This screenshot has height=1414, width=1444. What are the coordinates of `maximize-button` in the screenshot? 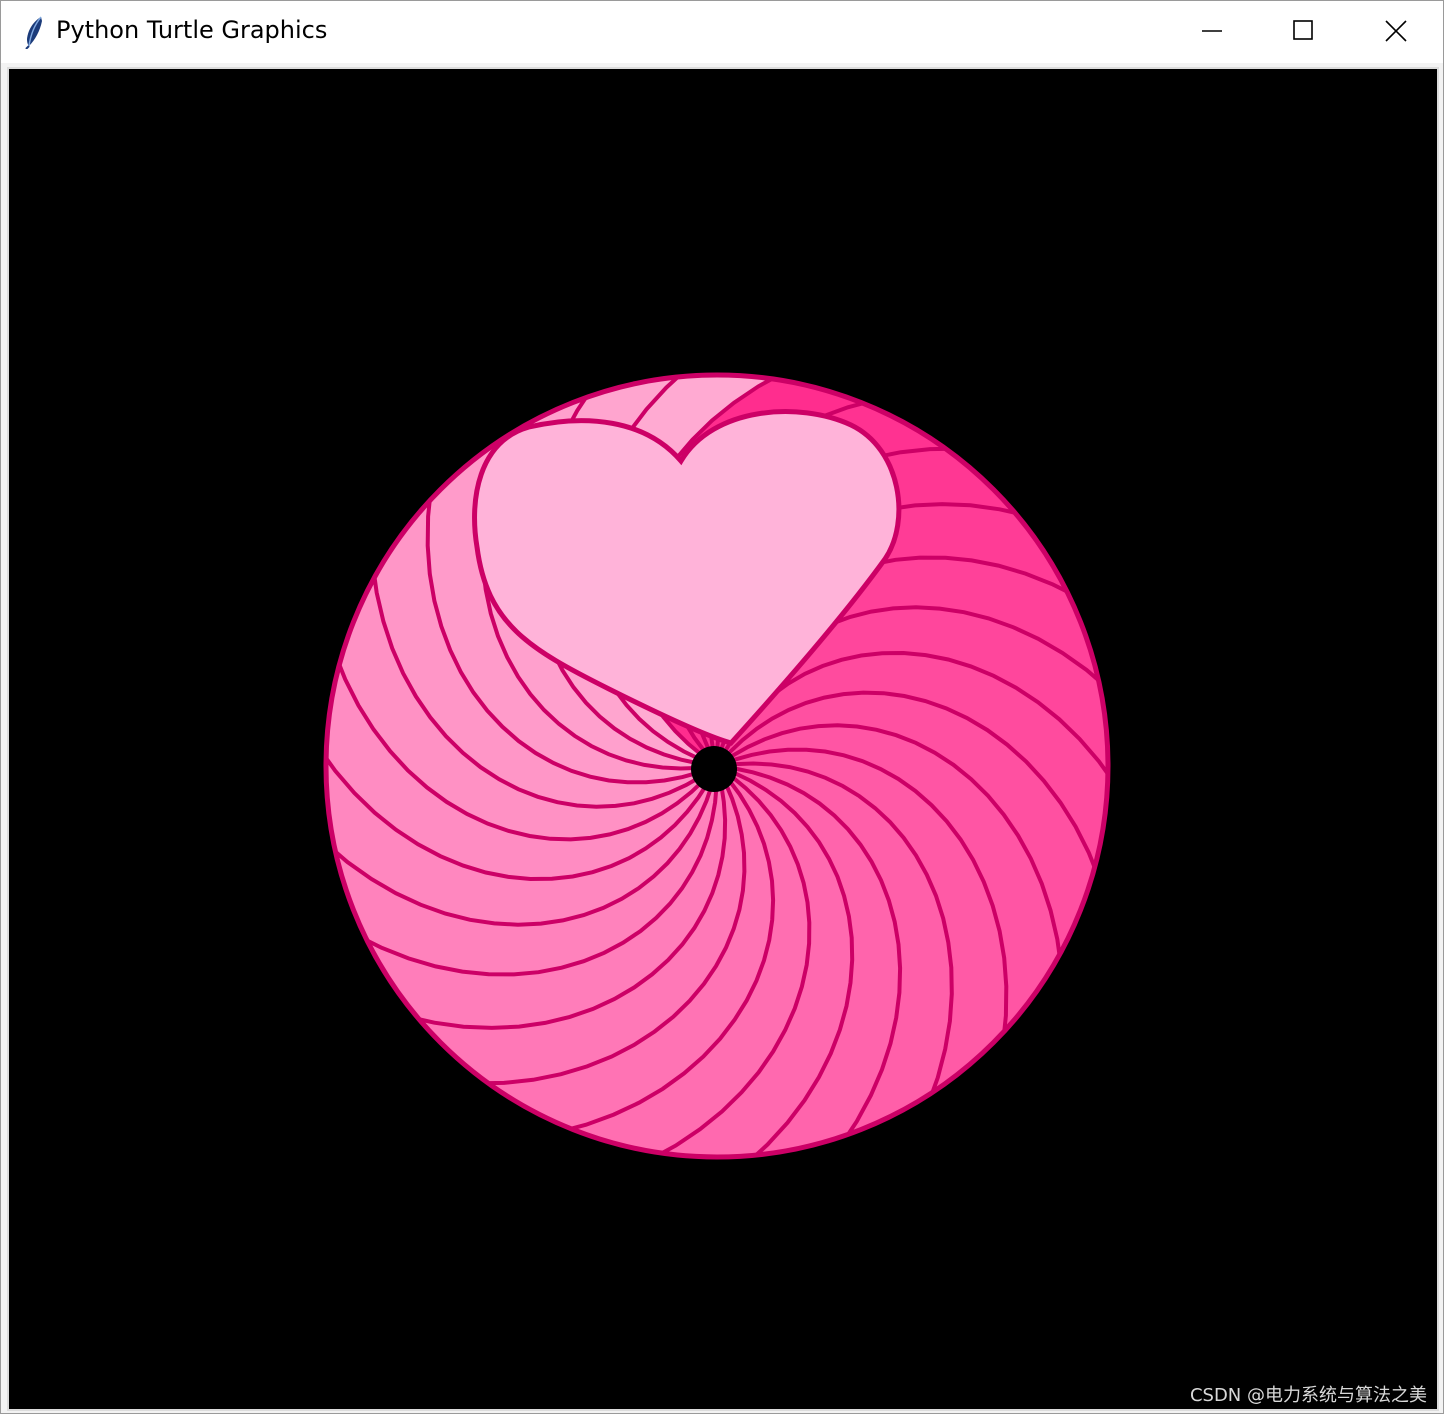 It's located at (1304, 32).